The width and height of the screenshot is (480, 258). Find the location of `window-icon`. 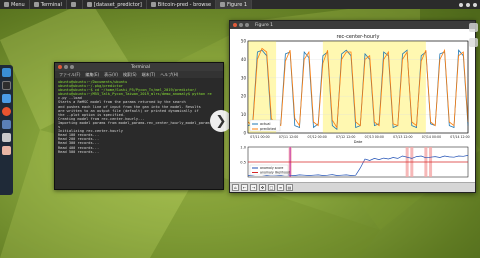

window-icon is located at coordinates (73, 4).